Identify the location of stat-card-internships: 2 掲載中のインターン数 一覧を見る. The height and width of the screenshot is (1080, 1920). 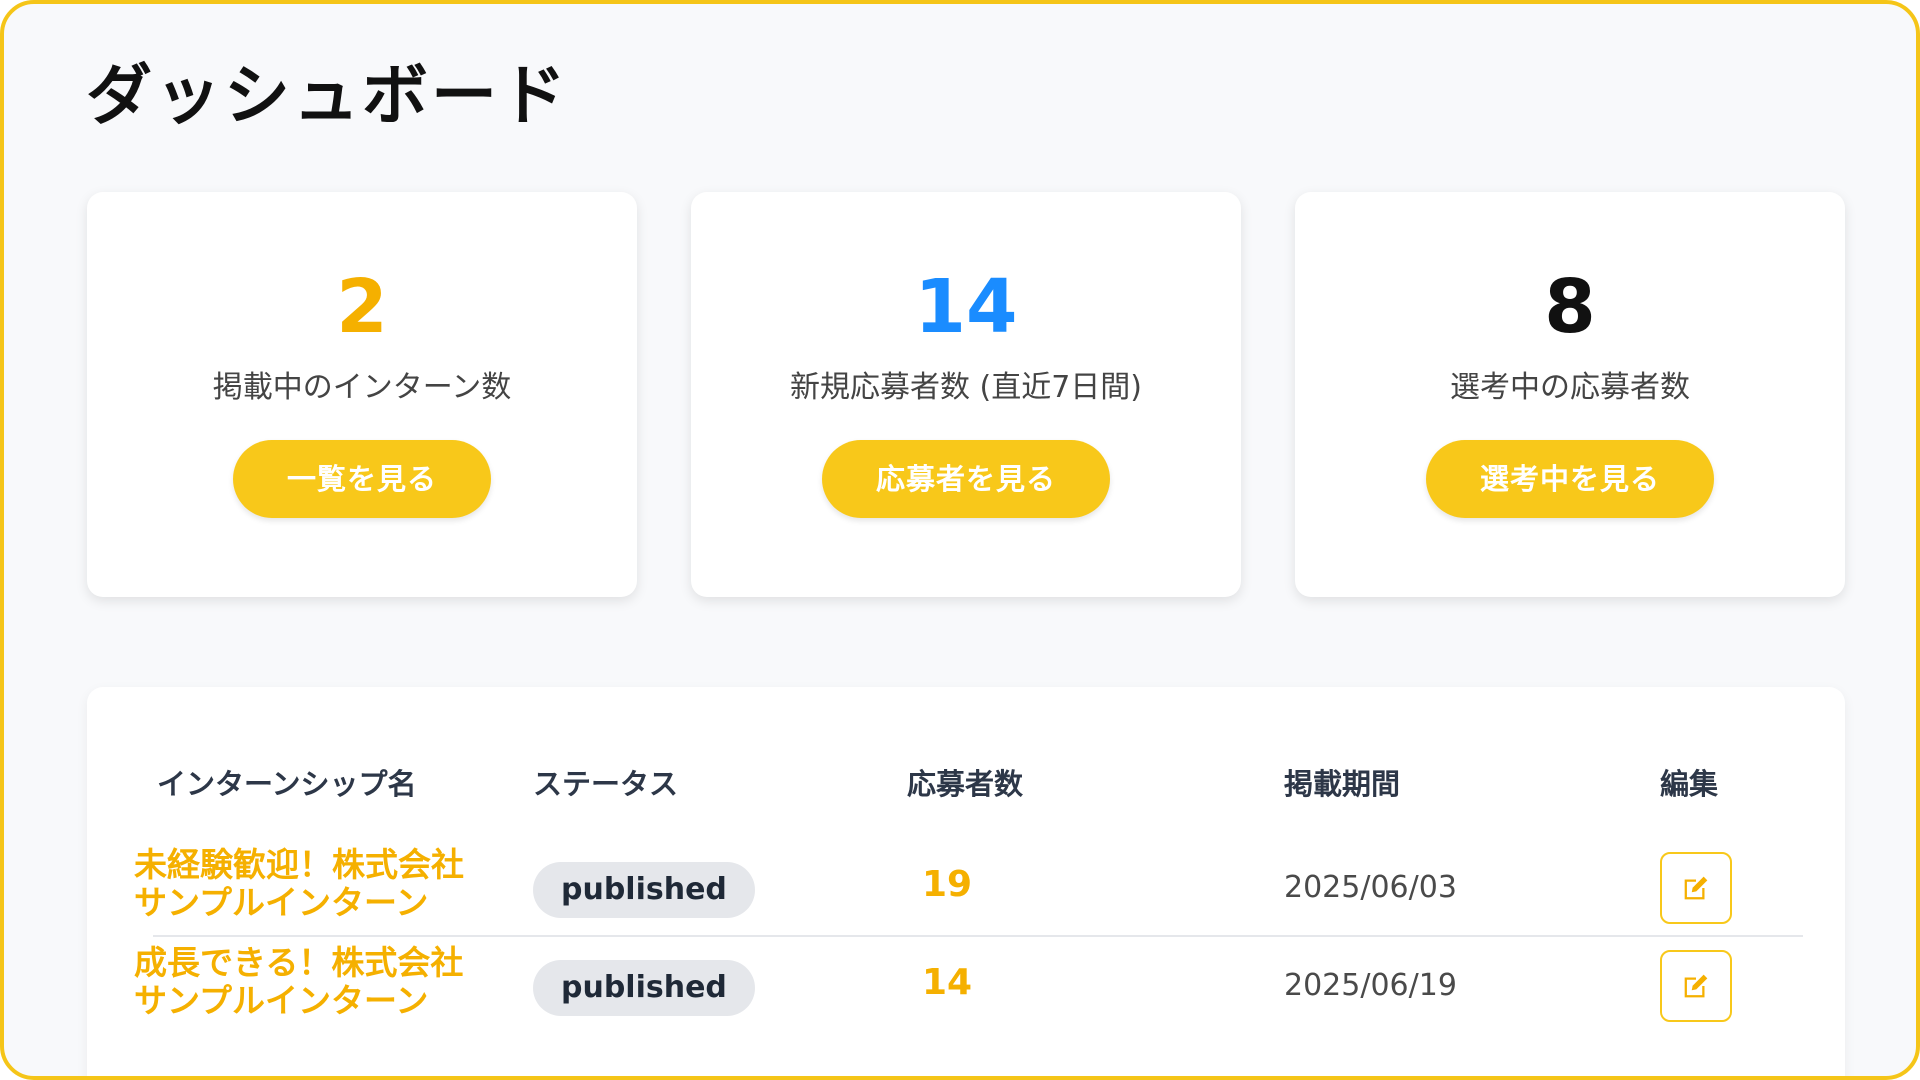
(362, 394).